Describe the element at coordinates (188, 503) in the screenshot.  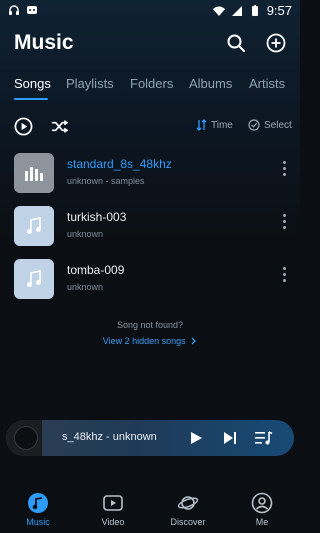
I see `planet-icon` at that location.